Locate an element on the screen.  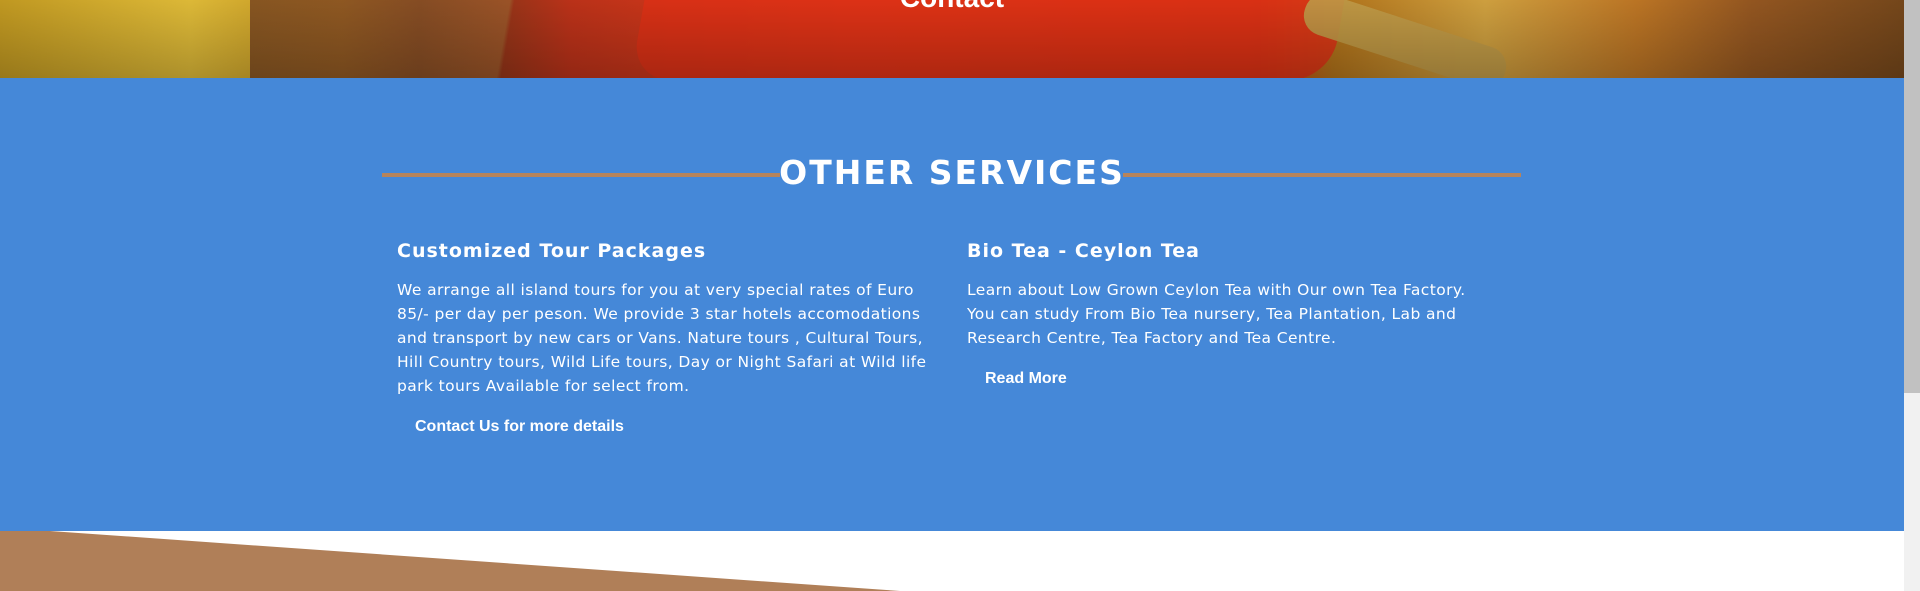
page-scrollbar-thumb is located at coordinates (1912, 196).